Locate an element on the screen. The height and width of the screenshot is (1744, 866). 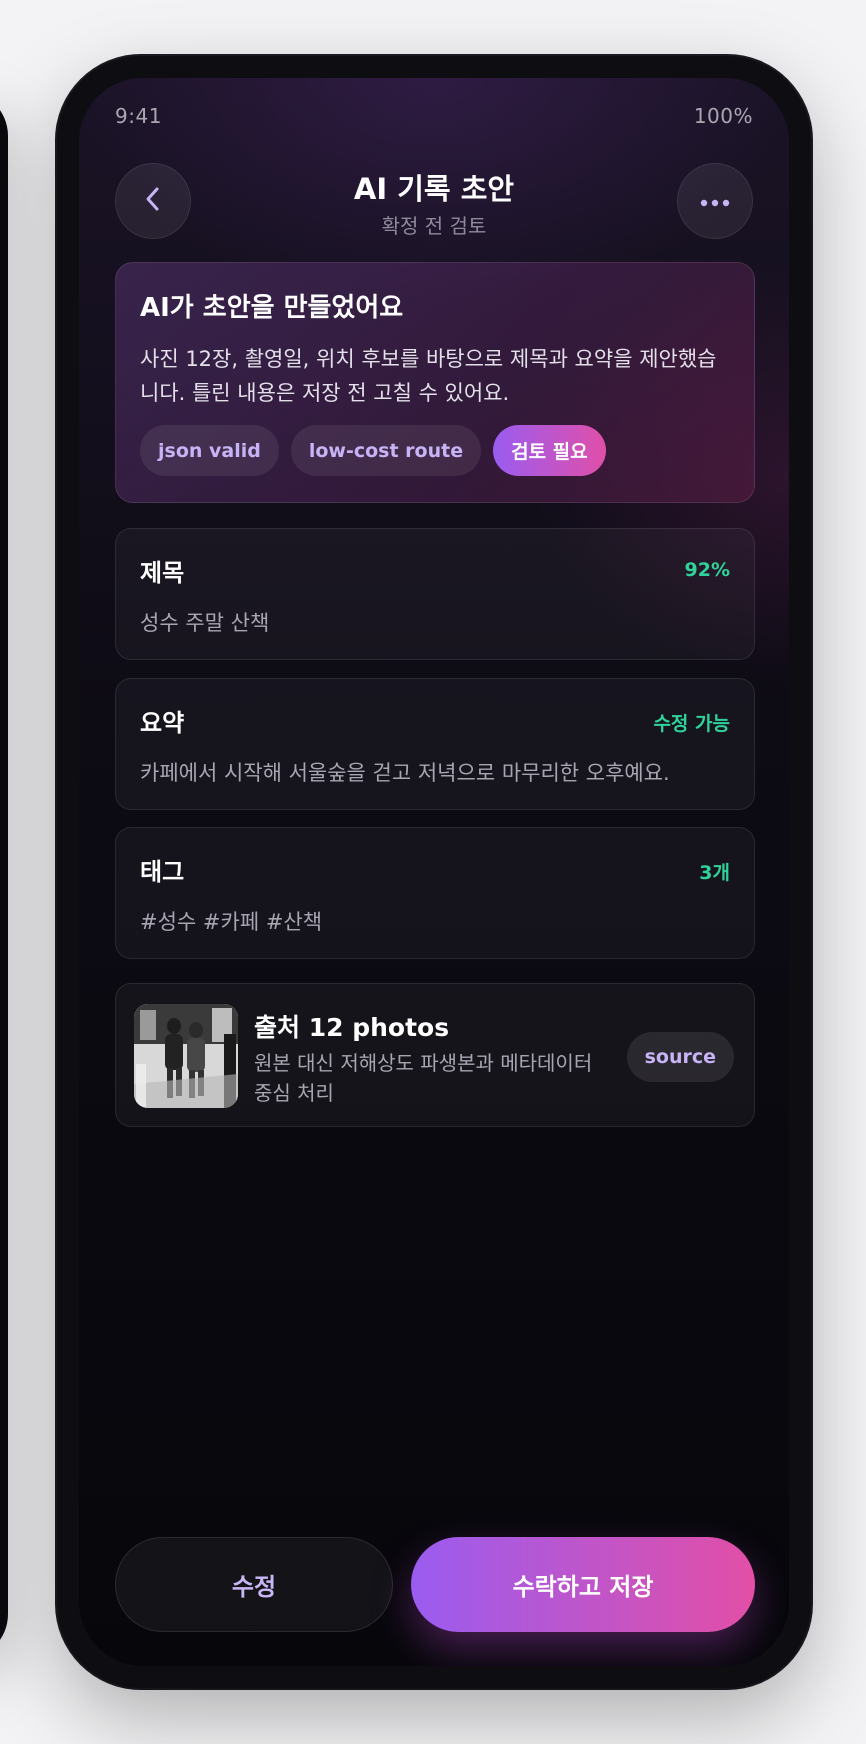
more-options-button is located at coordinates (715, 201).